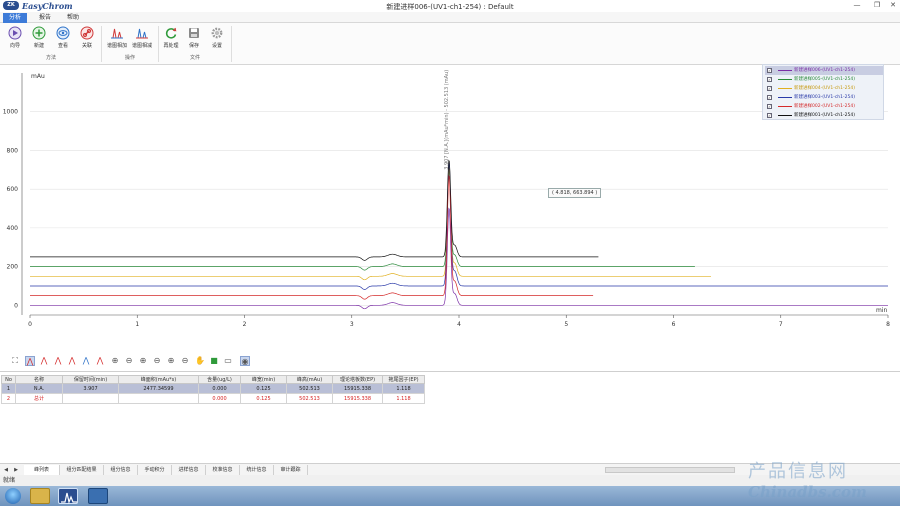  I want to click on wizard-label: 向导, so click(14, 46).